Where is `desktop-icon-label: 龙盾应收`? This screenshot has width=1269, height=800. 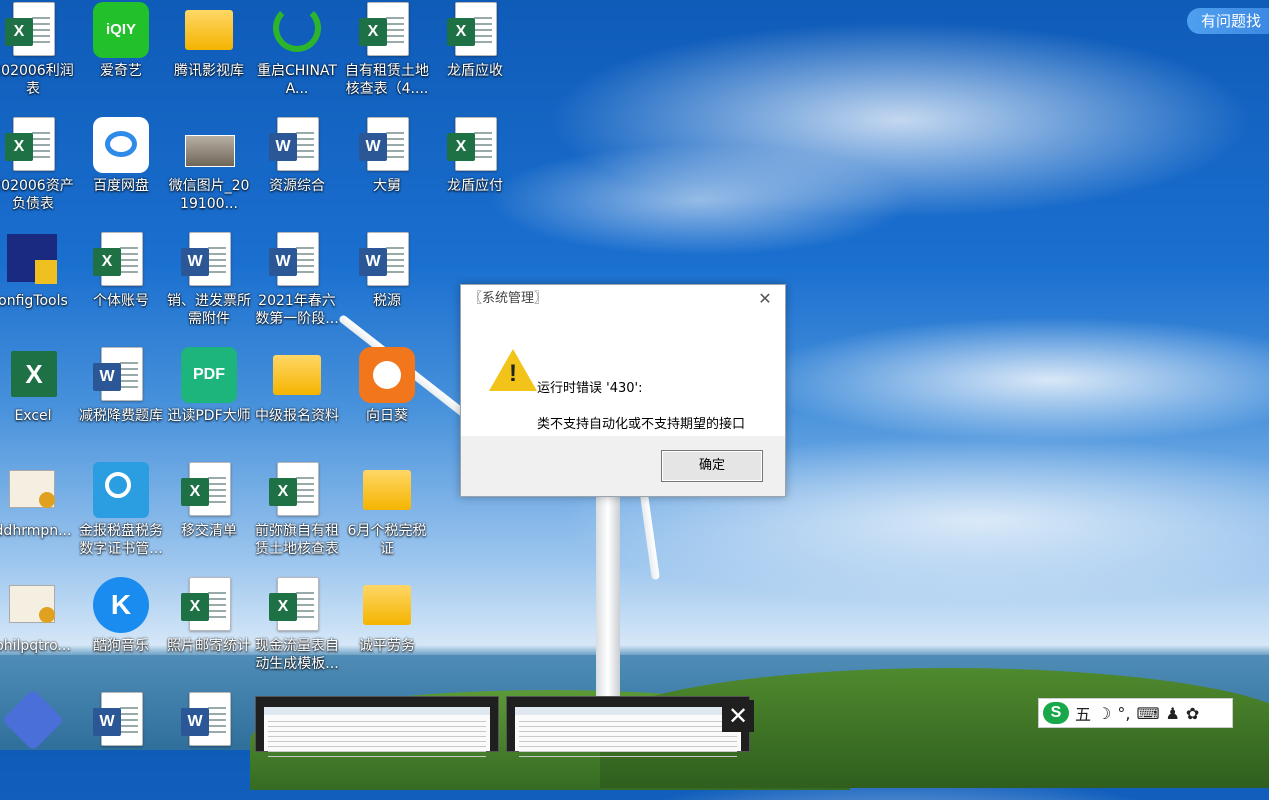
desktop-icon-label: 龙盾应收 is located at coordinates (475, 71).